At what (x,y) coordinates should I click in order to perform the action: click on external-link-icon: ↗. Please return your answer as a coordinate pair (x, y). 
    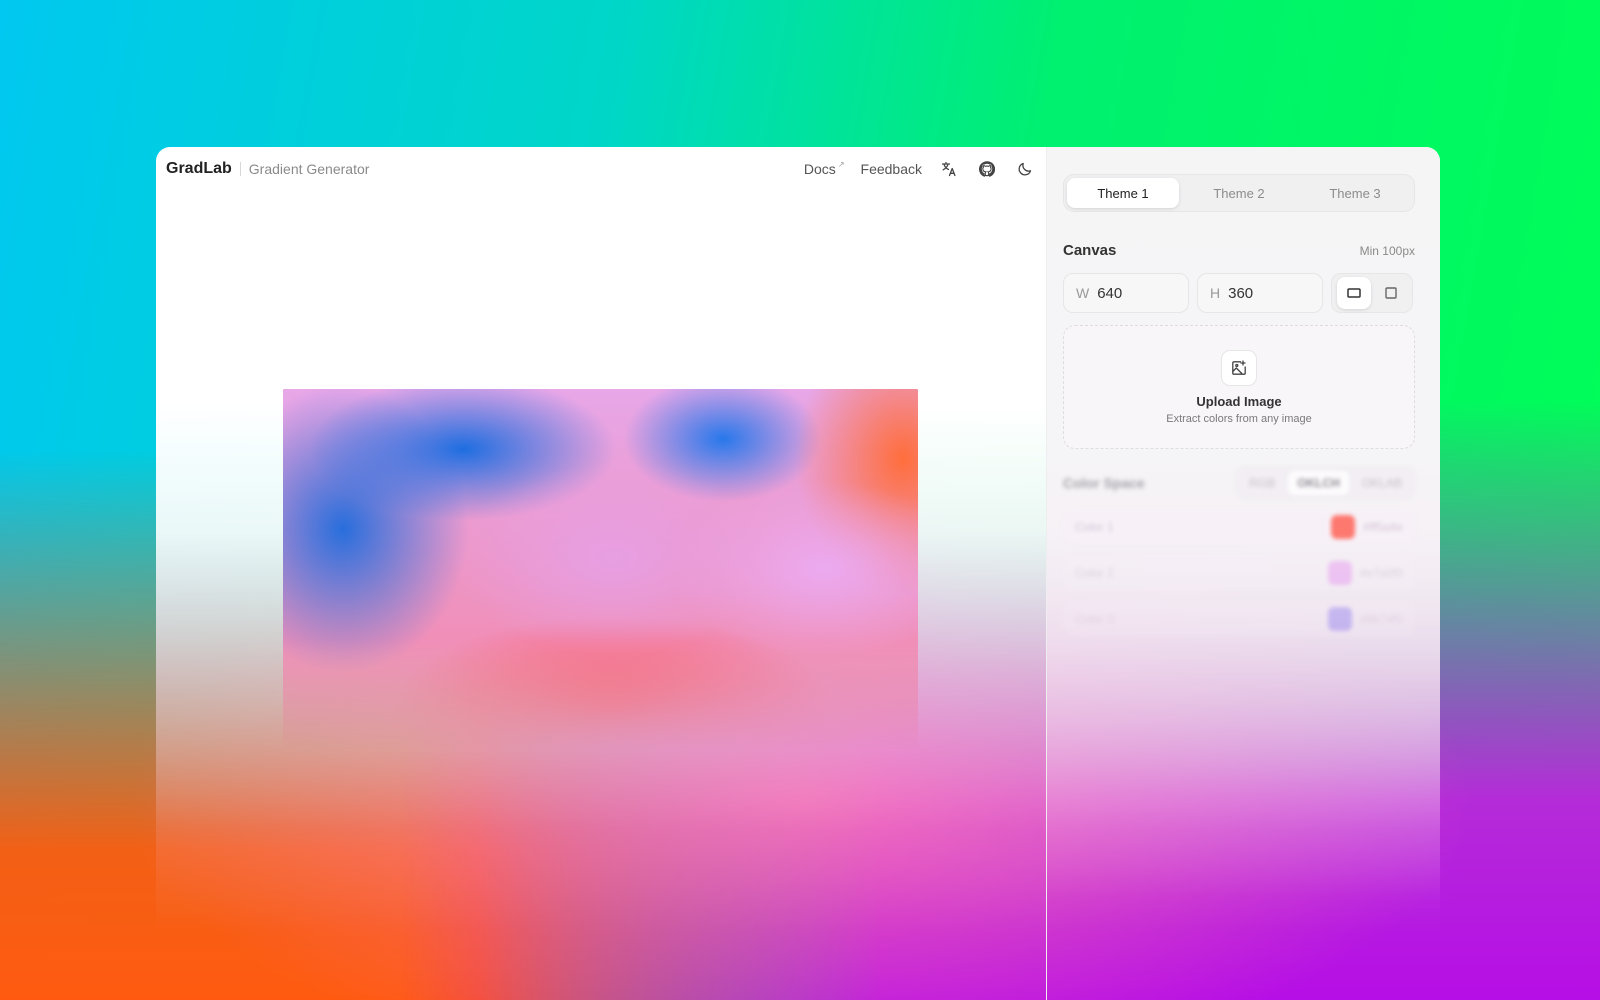
    Looking at the image, I should click on (841, 164).